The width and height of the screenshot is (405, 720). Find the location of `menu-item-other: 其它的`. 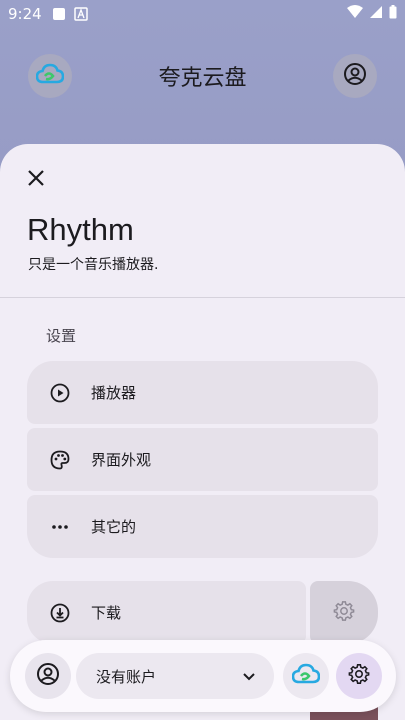

menu-item-other: 其它的 is located at coordinates (202, 526).